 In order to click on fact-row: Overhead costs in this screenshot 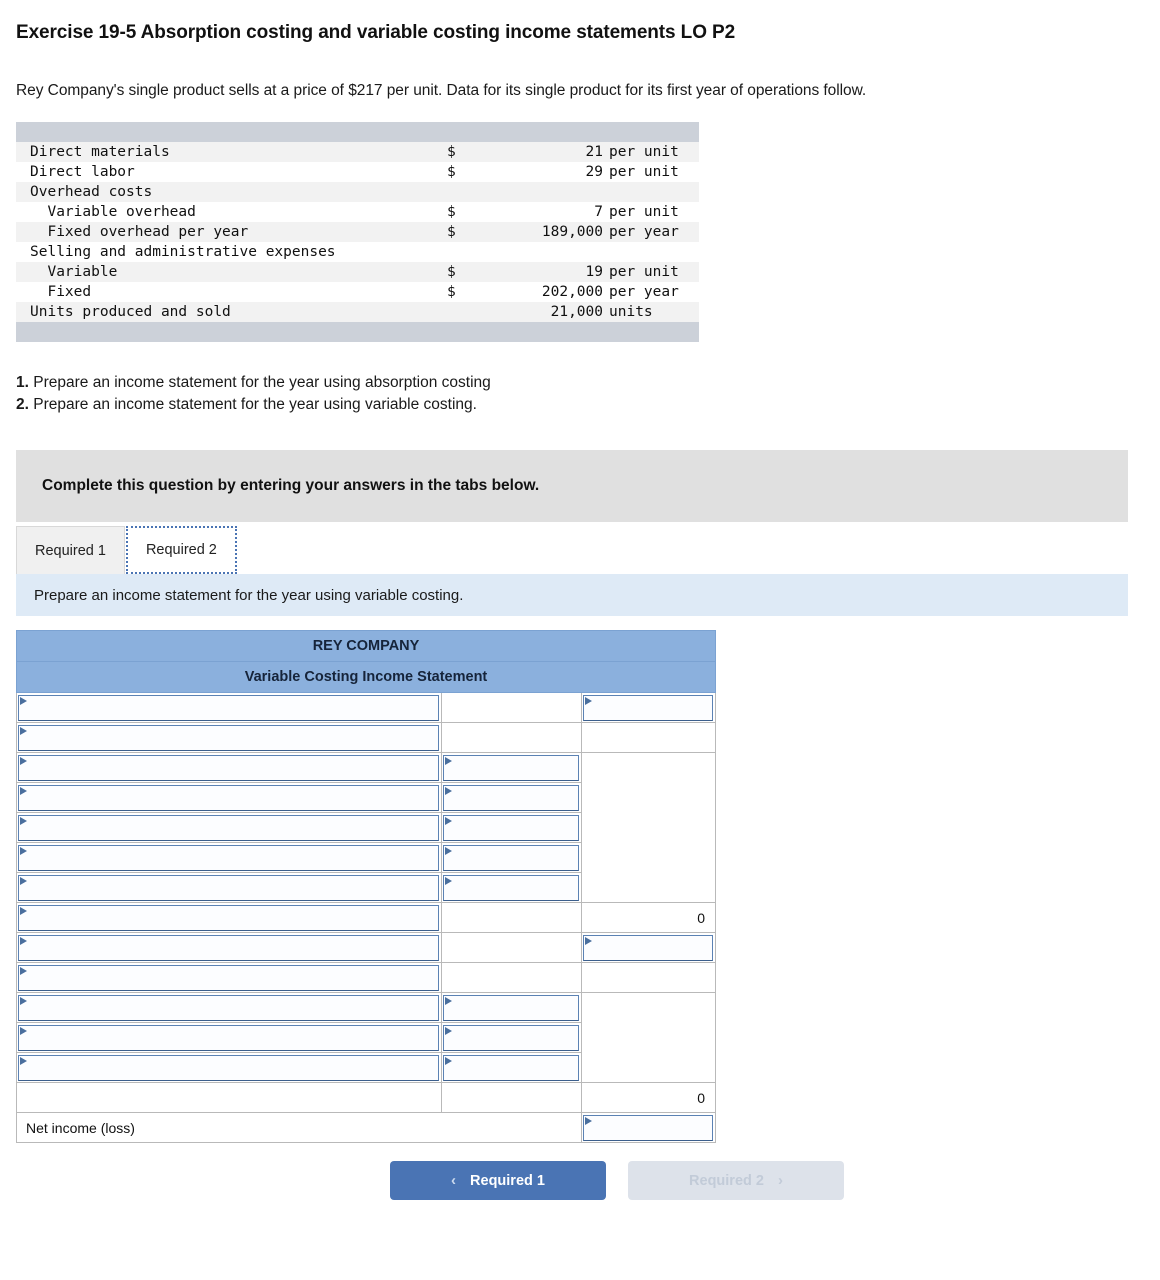, I will do `click(357, 192)`.